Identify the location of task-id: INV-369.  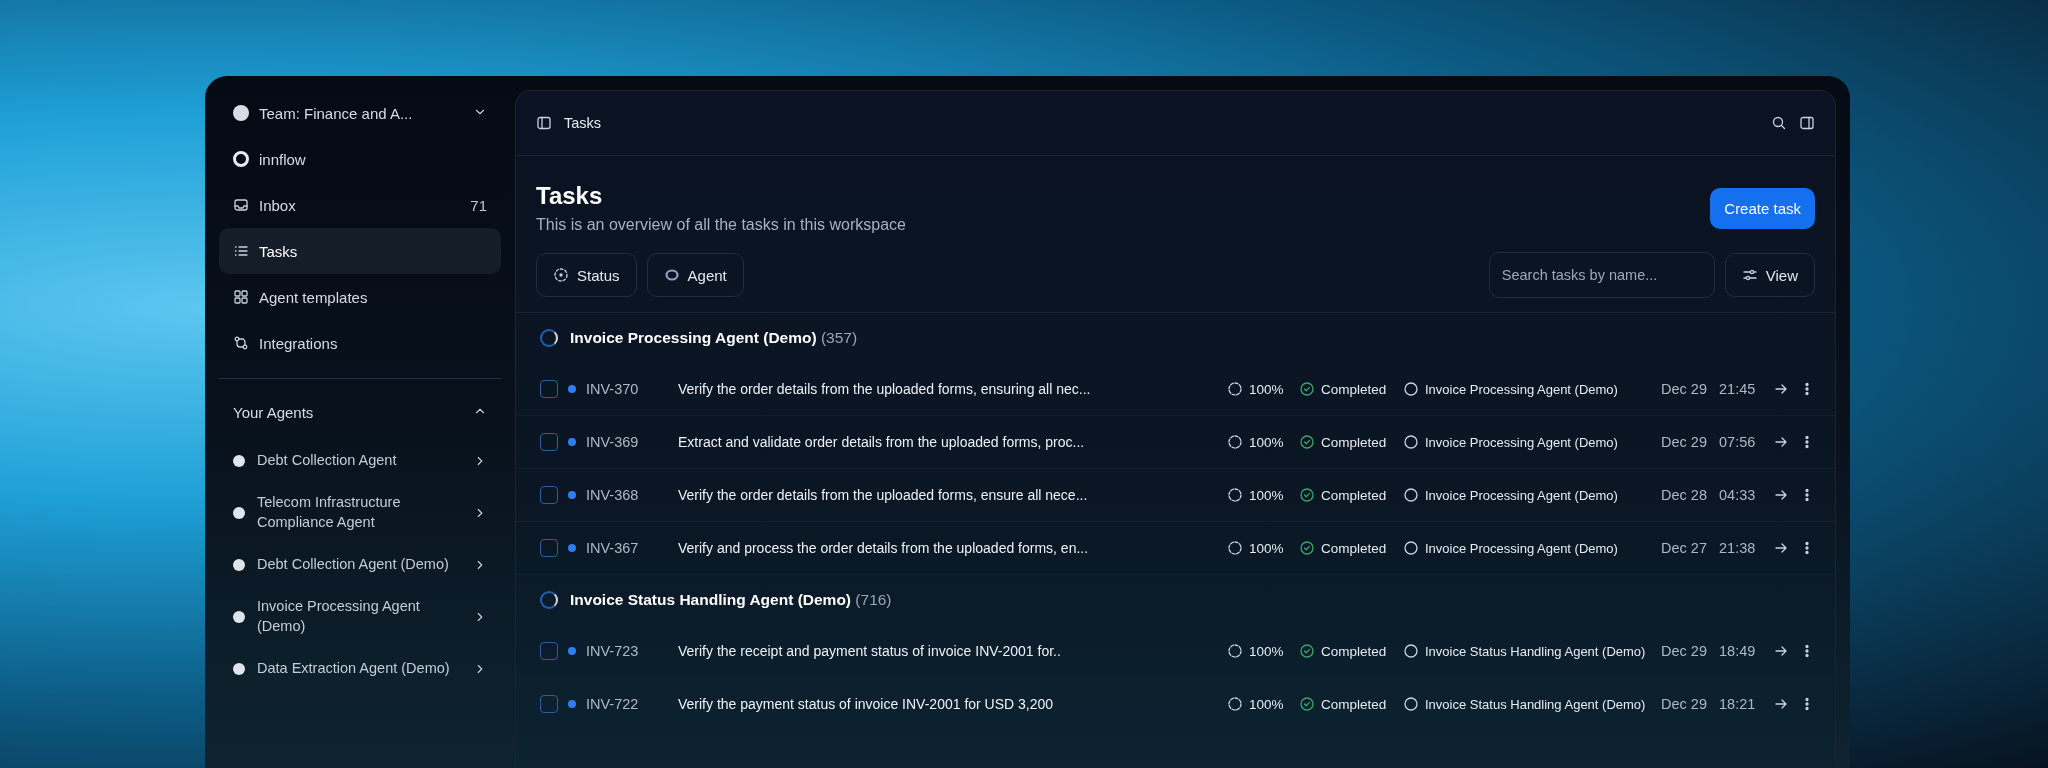
(613, 442).